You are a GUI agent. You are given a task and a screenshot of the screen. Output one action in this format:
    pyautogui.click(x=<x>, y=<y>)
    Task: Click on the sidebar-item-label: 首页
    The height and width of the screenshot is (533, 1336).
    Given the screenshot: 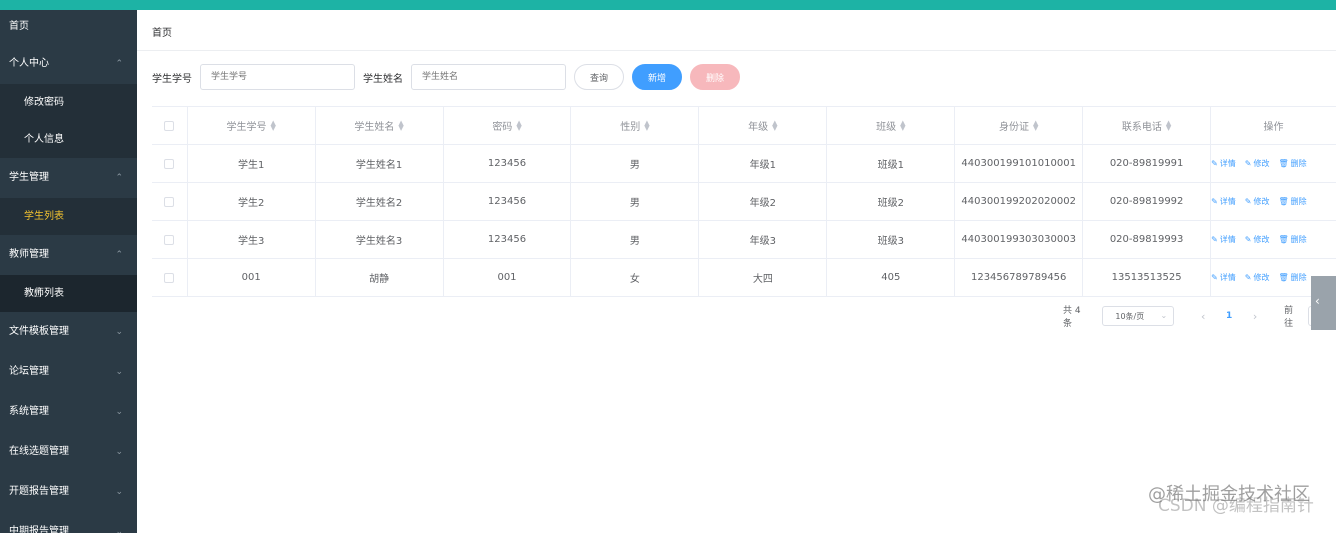 What is the action you would take?
    pyautogui.click(x=19, y=26)
    